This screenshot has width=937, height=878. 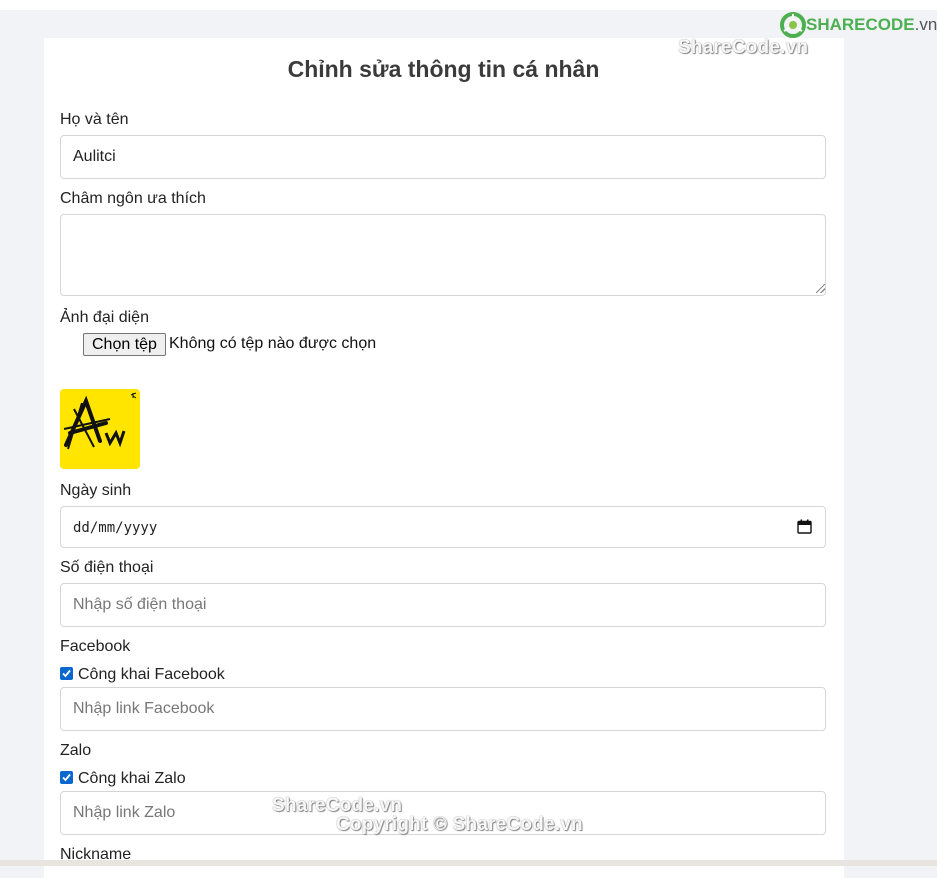 I want to click on birthday-date-input, so click(x=443, y=527).